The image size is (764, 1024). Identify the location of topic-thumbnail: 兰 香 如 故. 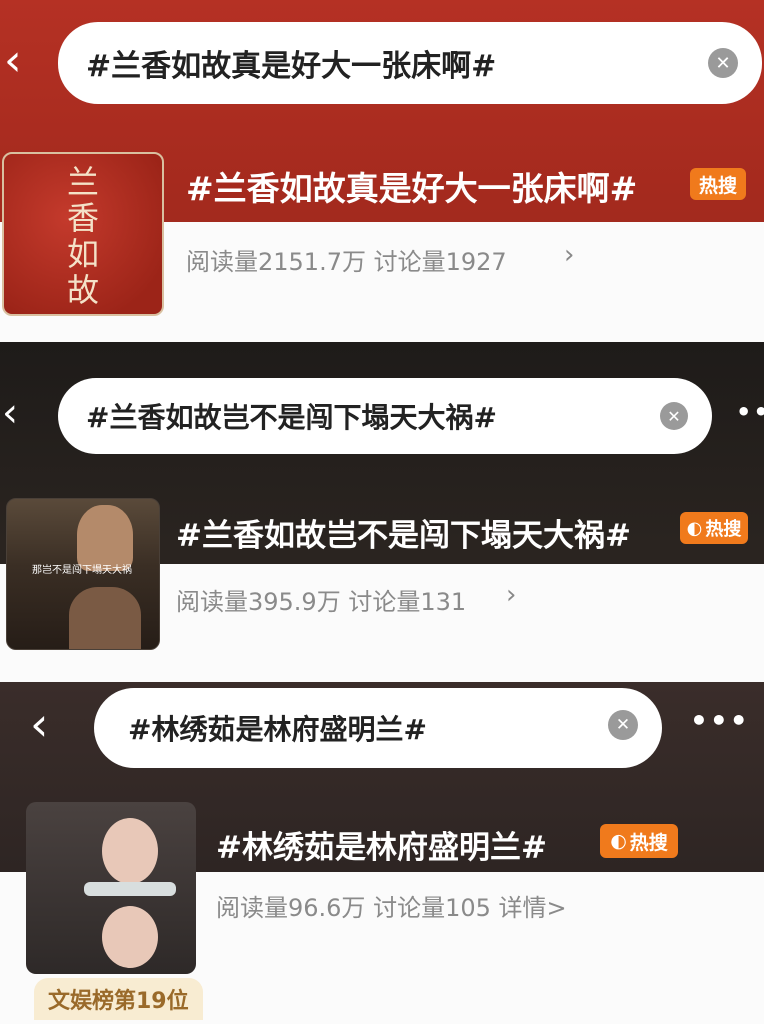
(83, 234).